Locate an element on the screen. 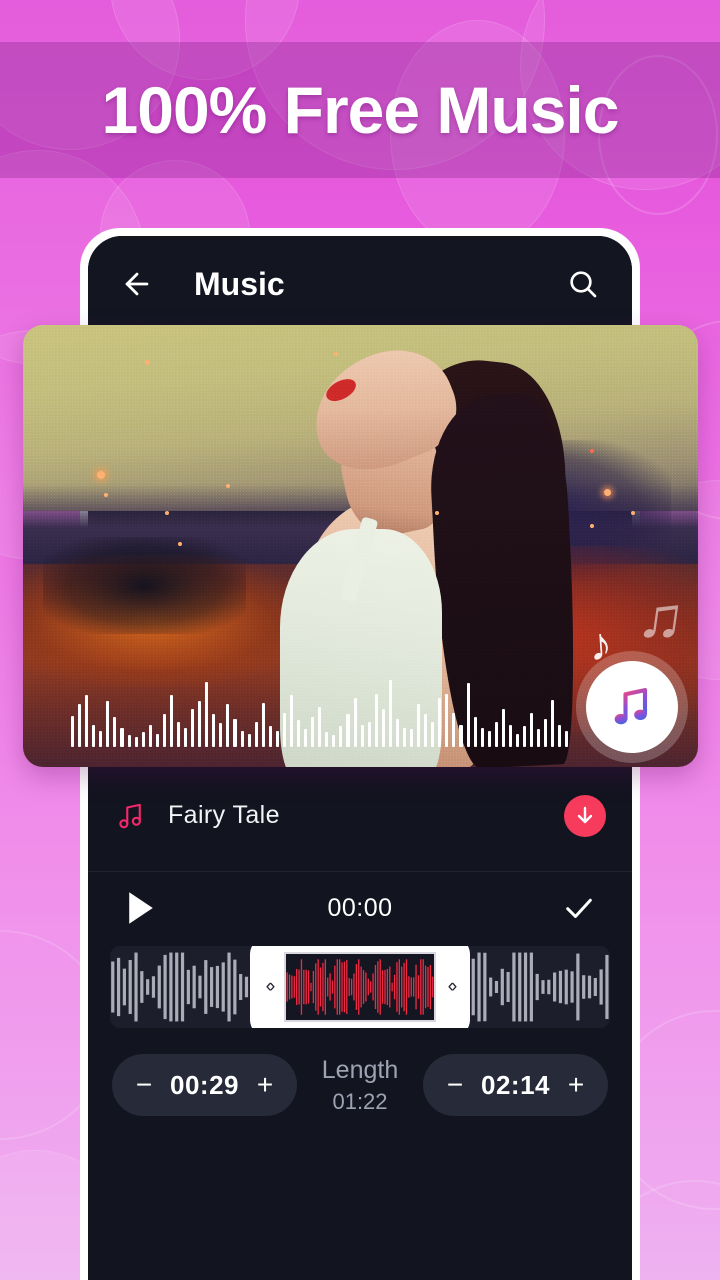 This screenshot has width=720, height=1280. end-minus-button: − is located at coordinates (455, 1085).